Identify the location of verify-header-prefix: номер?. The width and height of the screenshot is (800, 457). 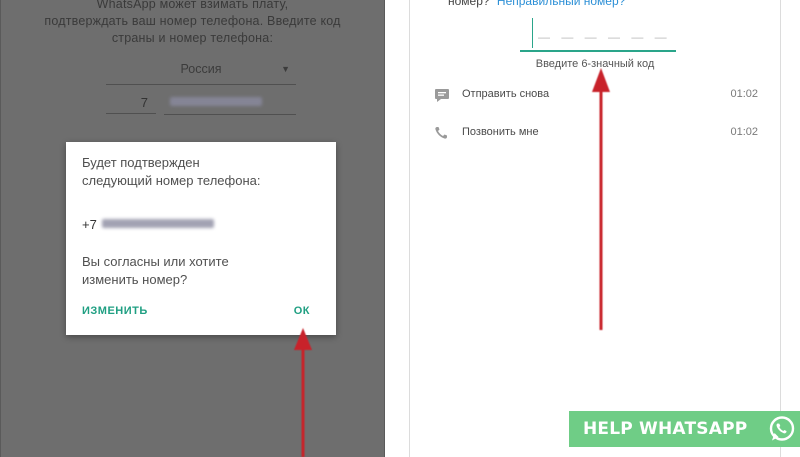
(469, 4).